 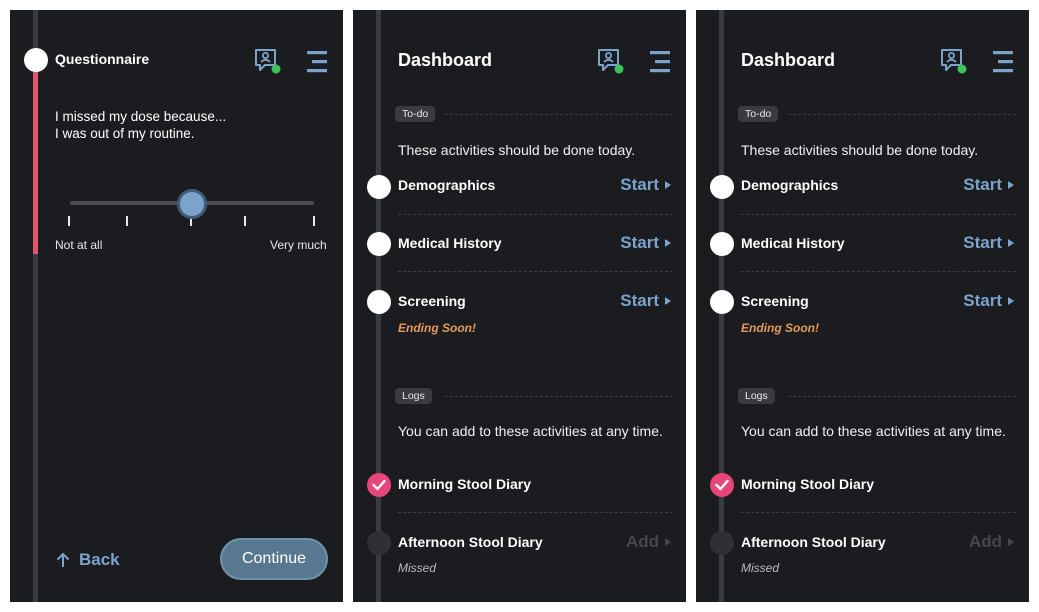 I want to click on arrow-up-icon, so click(x=63, y=559).